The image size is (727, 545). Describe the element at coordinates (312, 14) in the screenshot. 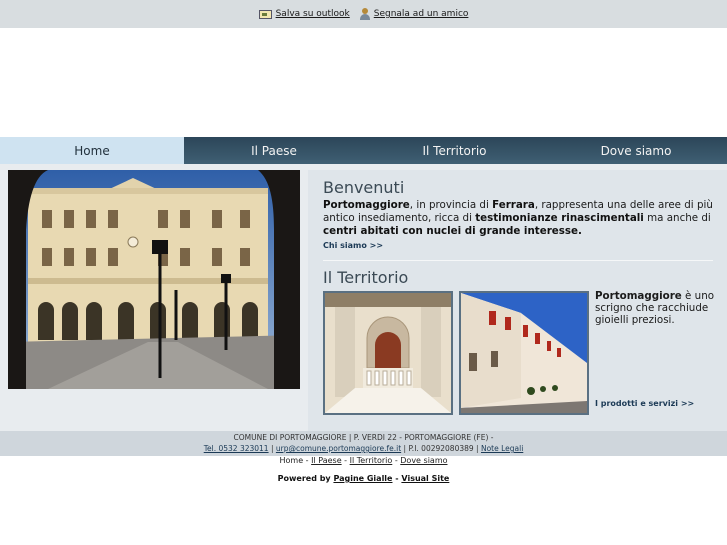

I see `save-outlook-label: Salva su outlook` at that location.